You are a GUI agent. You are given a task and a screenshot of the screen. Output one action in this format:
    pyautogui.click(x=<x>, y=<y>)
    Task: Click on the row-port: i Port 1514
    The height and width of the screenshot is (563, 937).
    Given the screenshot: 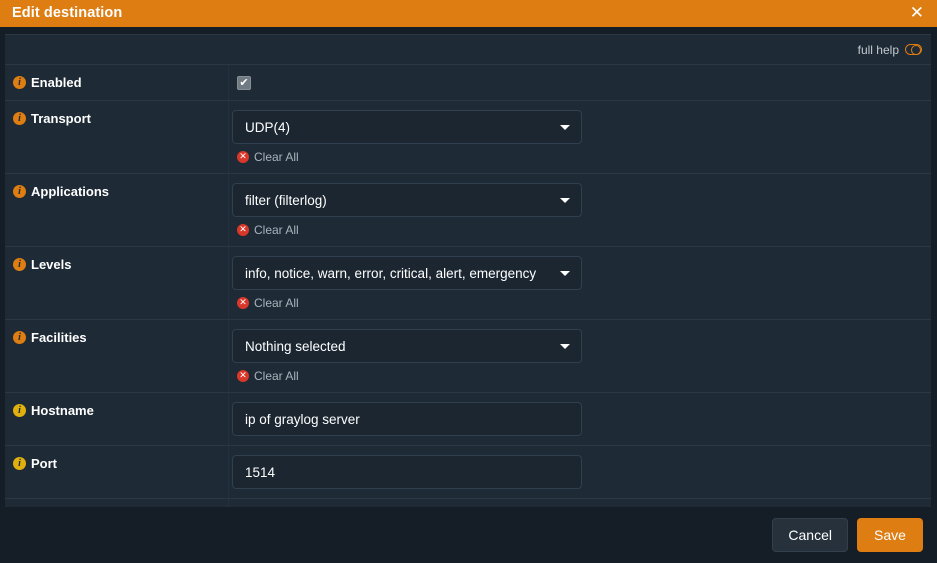 What is the action you would take?
    pyautogui.click(x=468, y=472)
    